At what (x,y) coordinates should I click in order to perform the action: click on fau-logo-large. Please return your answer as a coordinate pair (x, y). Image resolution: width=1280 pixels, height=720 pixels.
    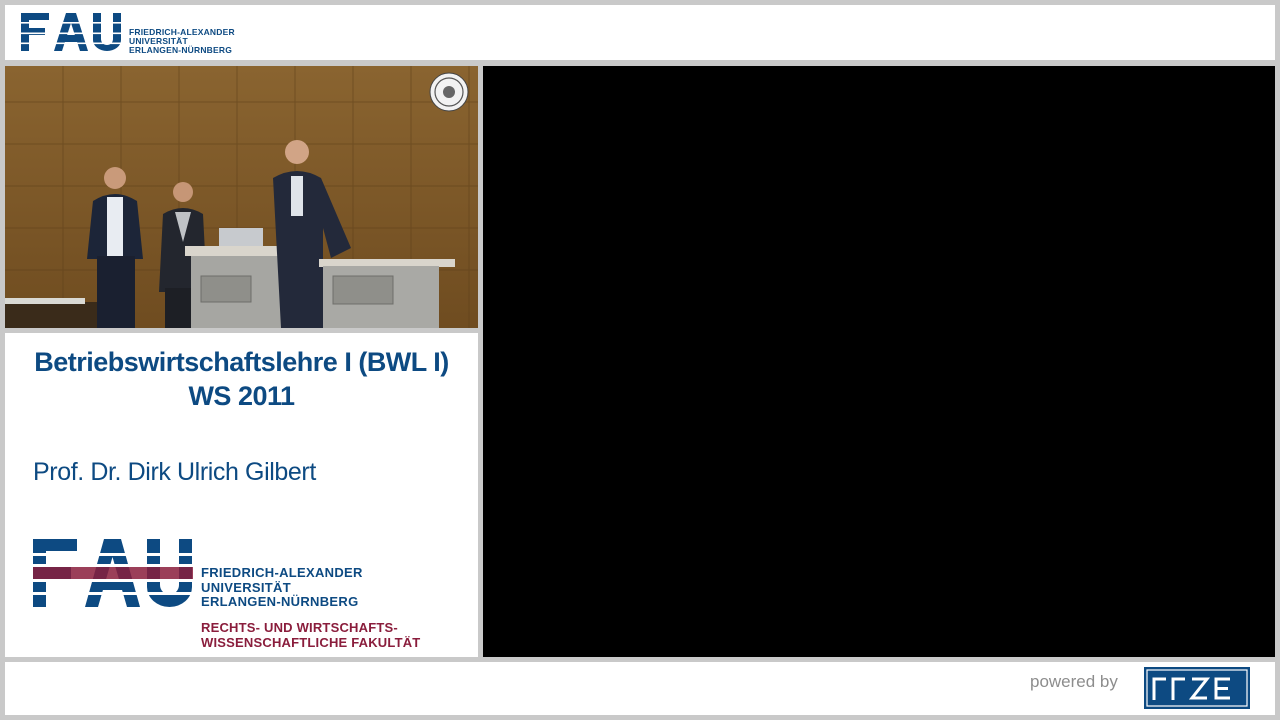
    Looking at the image, I should click on (113, 573).